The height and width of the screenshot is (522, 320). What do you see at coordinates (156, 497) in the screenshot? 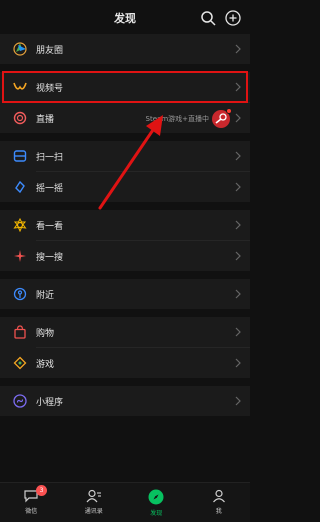
I see `compass-icon` at bounding box center [156, 497].